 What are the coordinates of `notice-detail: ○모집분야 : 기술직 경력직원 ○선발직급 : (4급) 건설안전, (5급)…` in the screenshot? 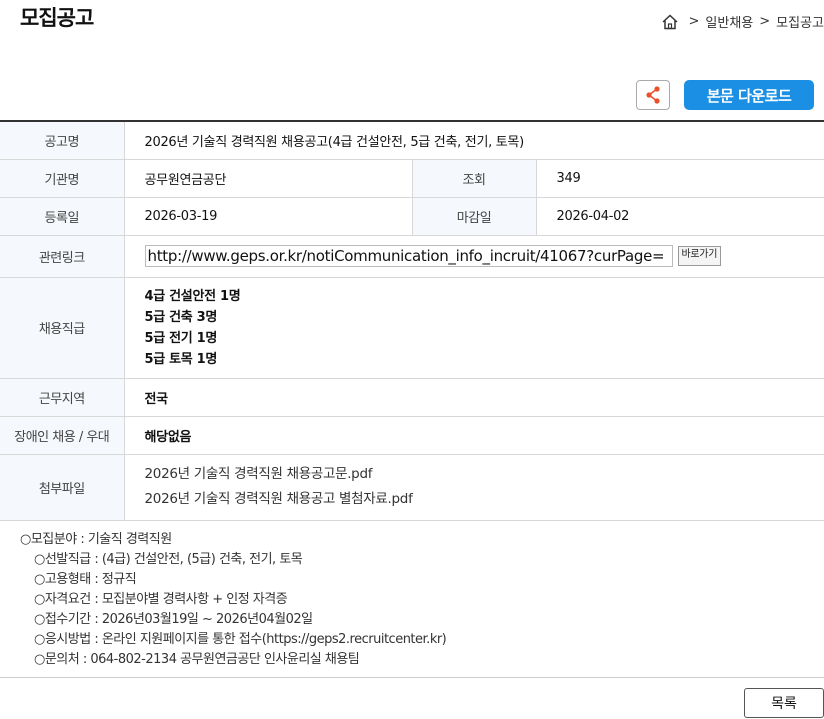 It's located at (233, 600).